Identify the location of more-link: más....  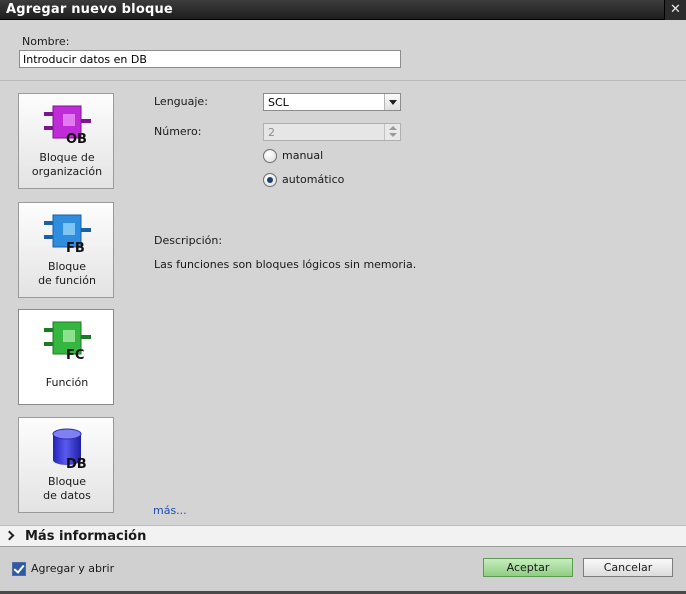
(170, 510).